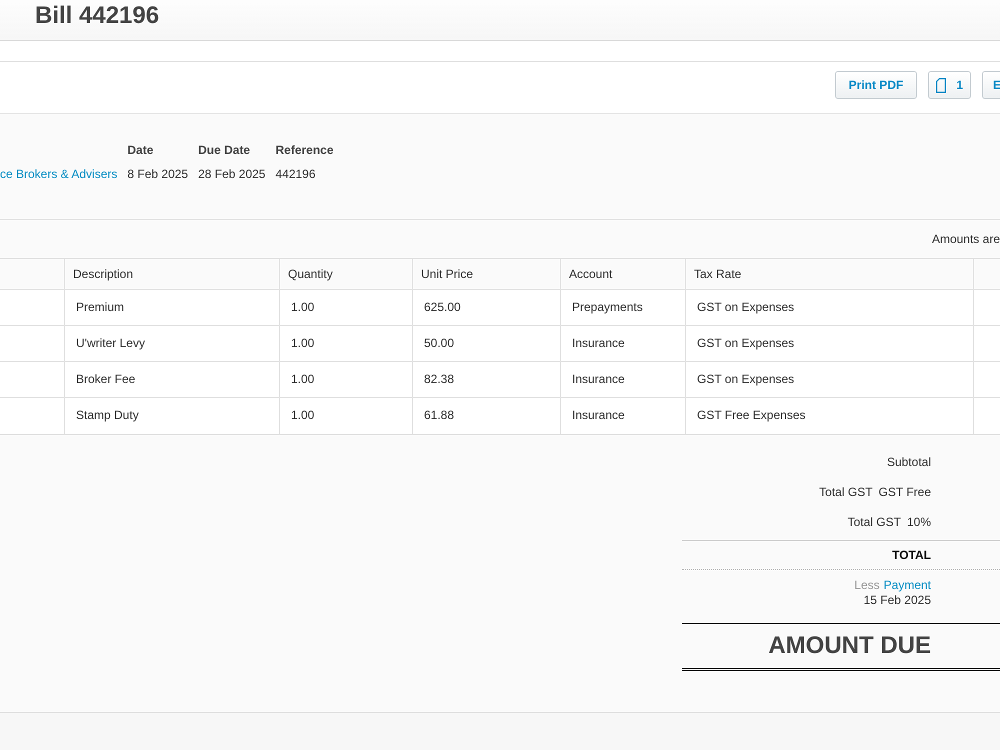 The width and height of the screenshot is (1000, 750). I want to click on print-pdf-button: Print PDF, so click(876, 85).